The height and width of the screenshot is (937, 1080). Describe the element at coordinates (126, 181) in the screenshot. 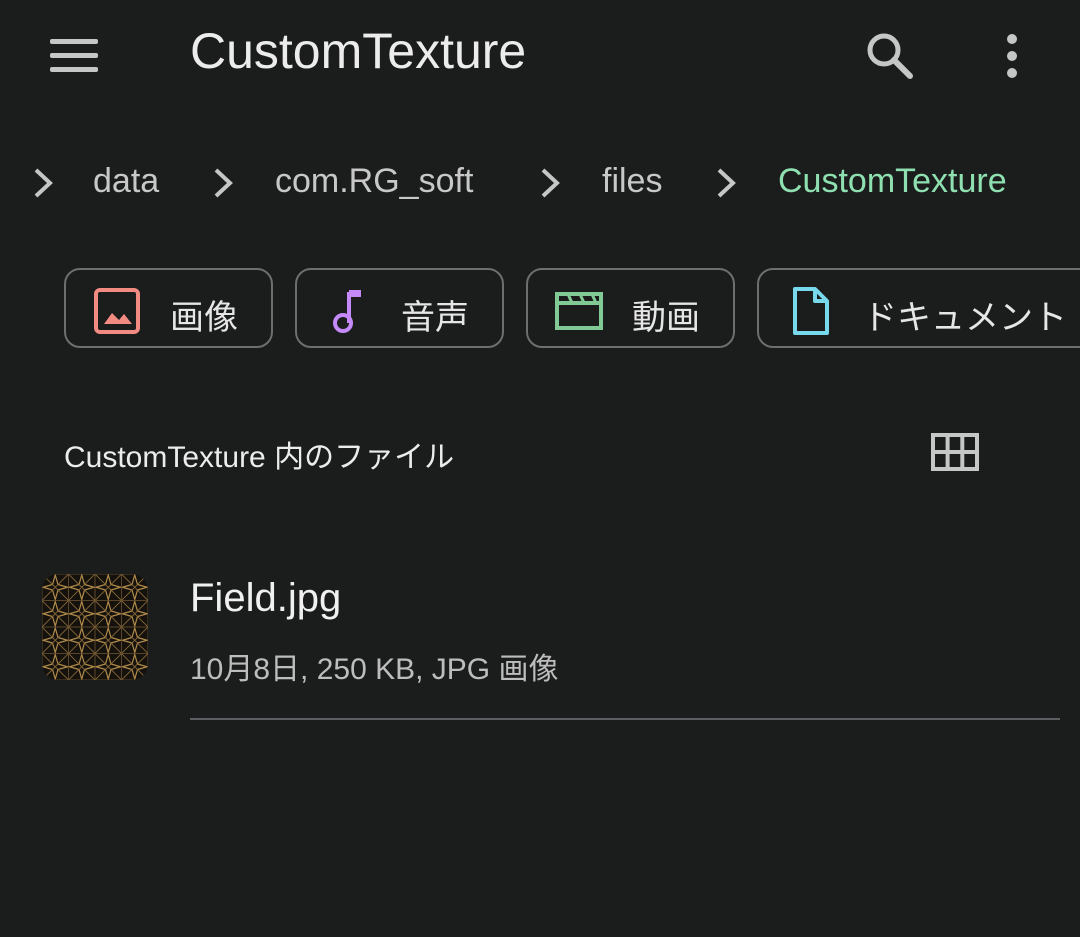

I see `breadcrumb-item-data: data` at that location.